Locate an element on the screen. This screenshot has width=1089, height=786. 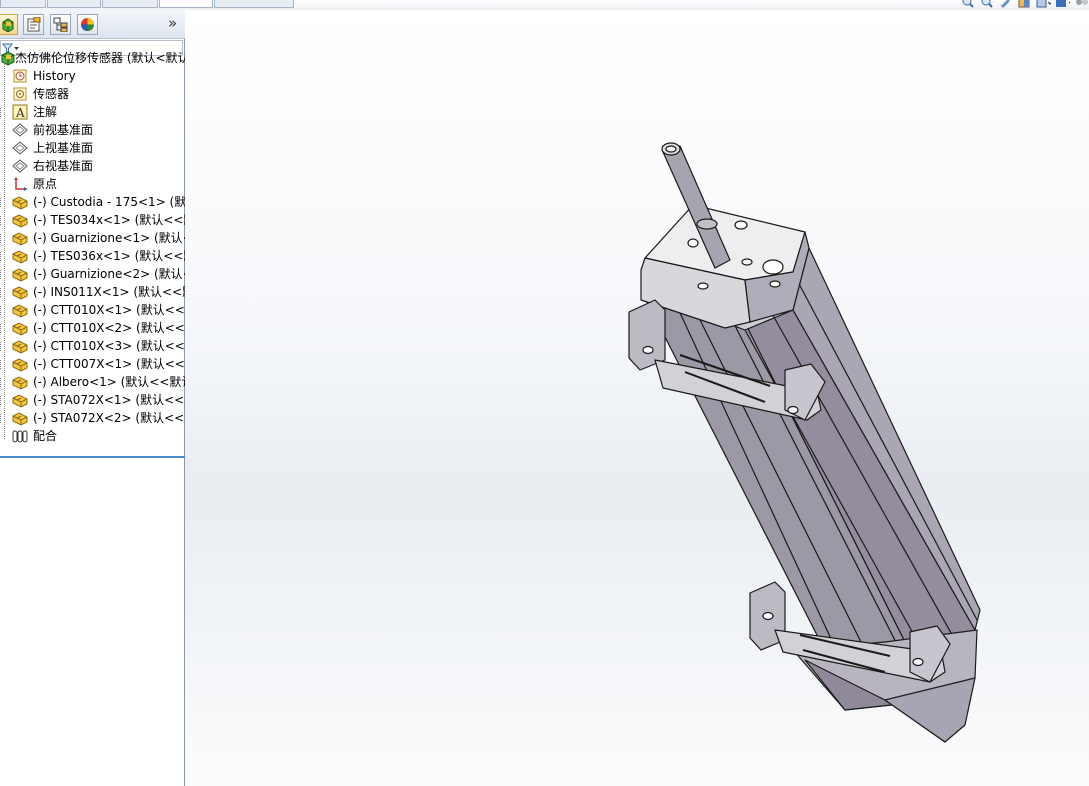
tree-item-label: 传感器 is located at coordinates (51, 94).